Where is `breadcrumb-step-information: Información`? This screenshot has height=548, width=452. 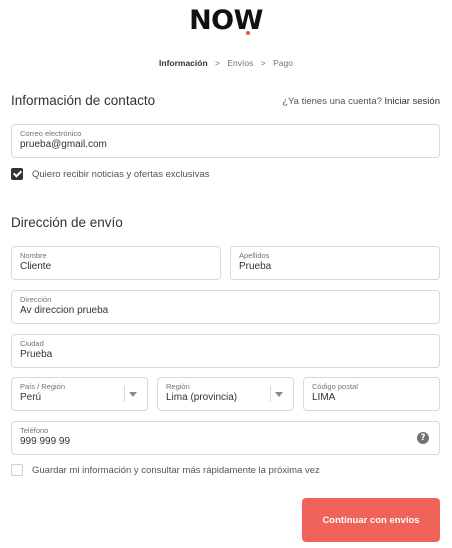
breadcrumb-step-information: Información is located at coordinates (183, 63).